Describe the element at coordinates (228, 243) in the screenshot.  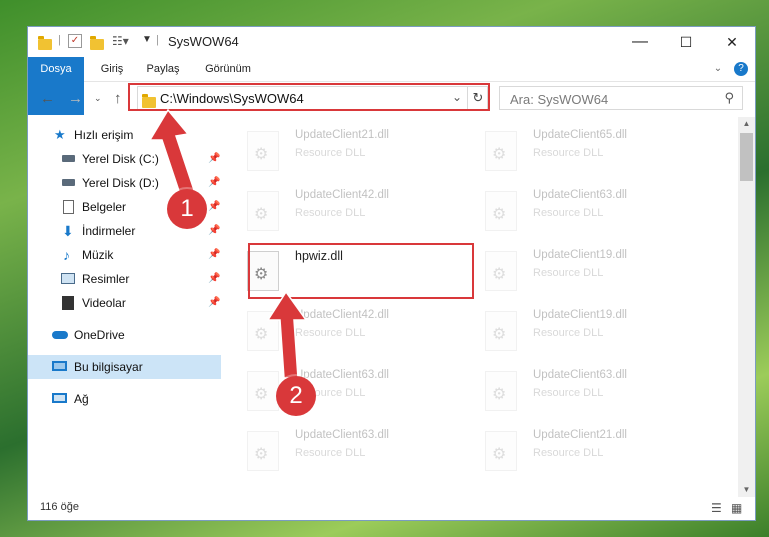
I see `annotation-arrows` at that location.